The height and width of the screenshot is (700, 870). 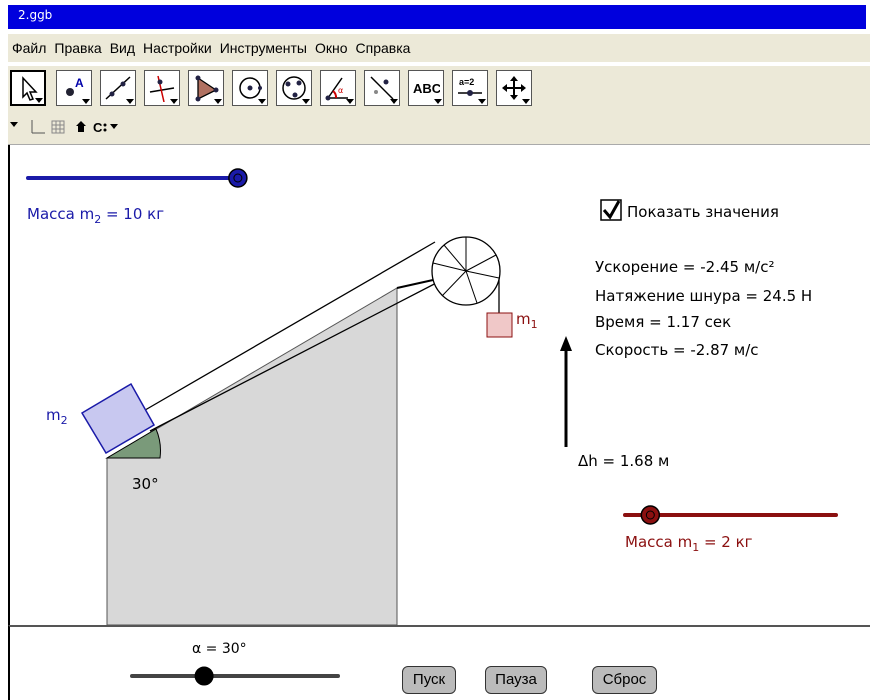 What do you see at coordinates (81, 126) in the screenshot?
I see `home-icon` at bounding box center [81, 126].